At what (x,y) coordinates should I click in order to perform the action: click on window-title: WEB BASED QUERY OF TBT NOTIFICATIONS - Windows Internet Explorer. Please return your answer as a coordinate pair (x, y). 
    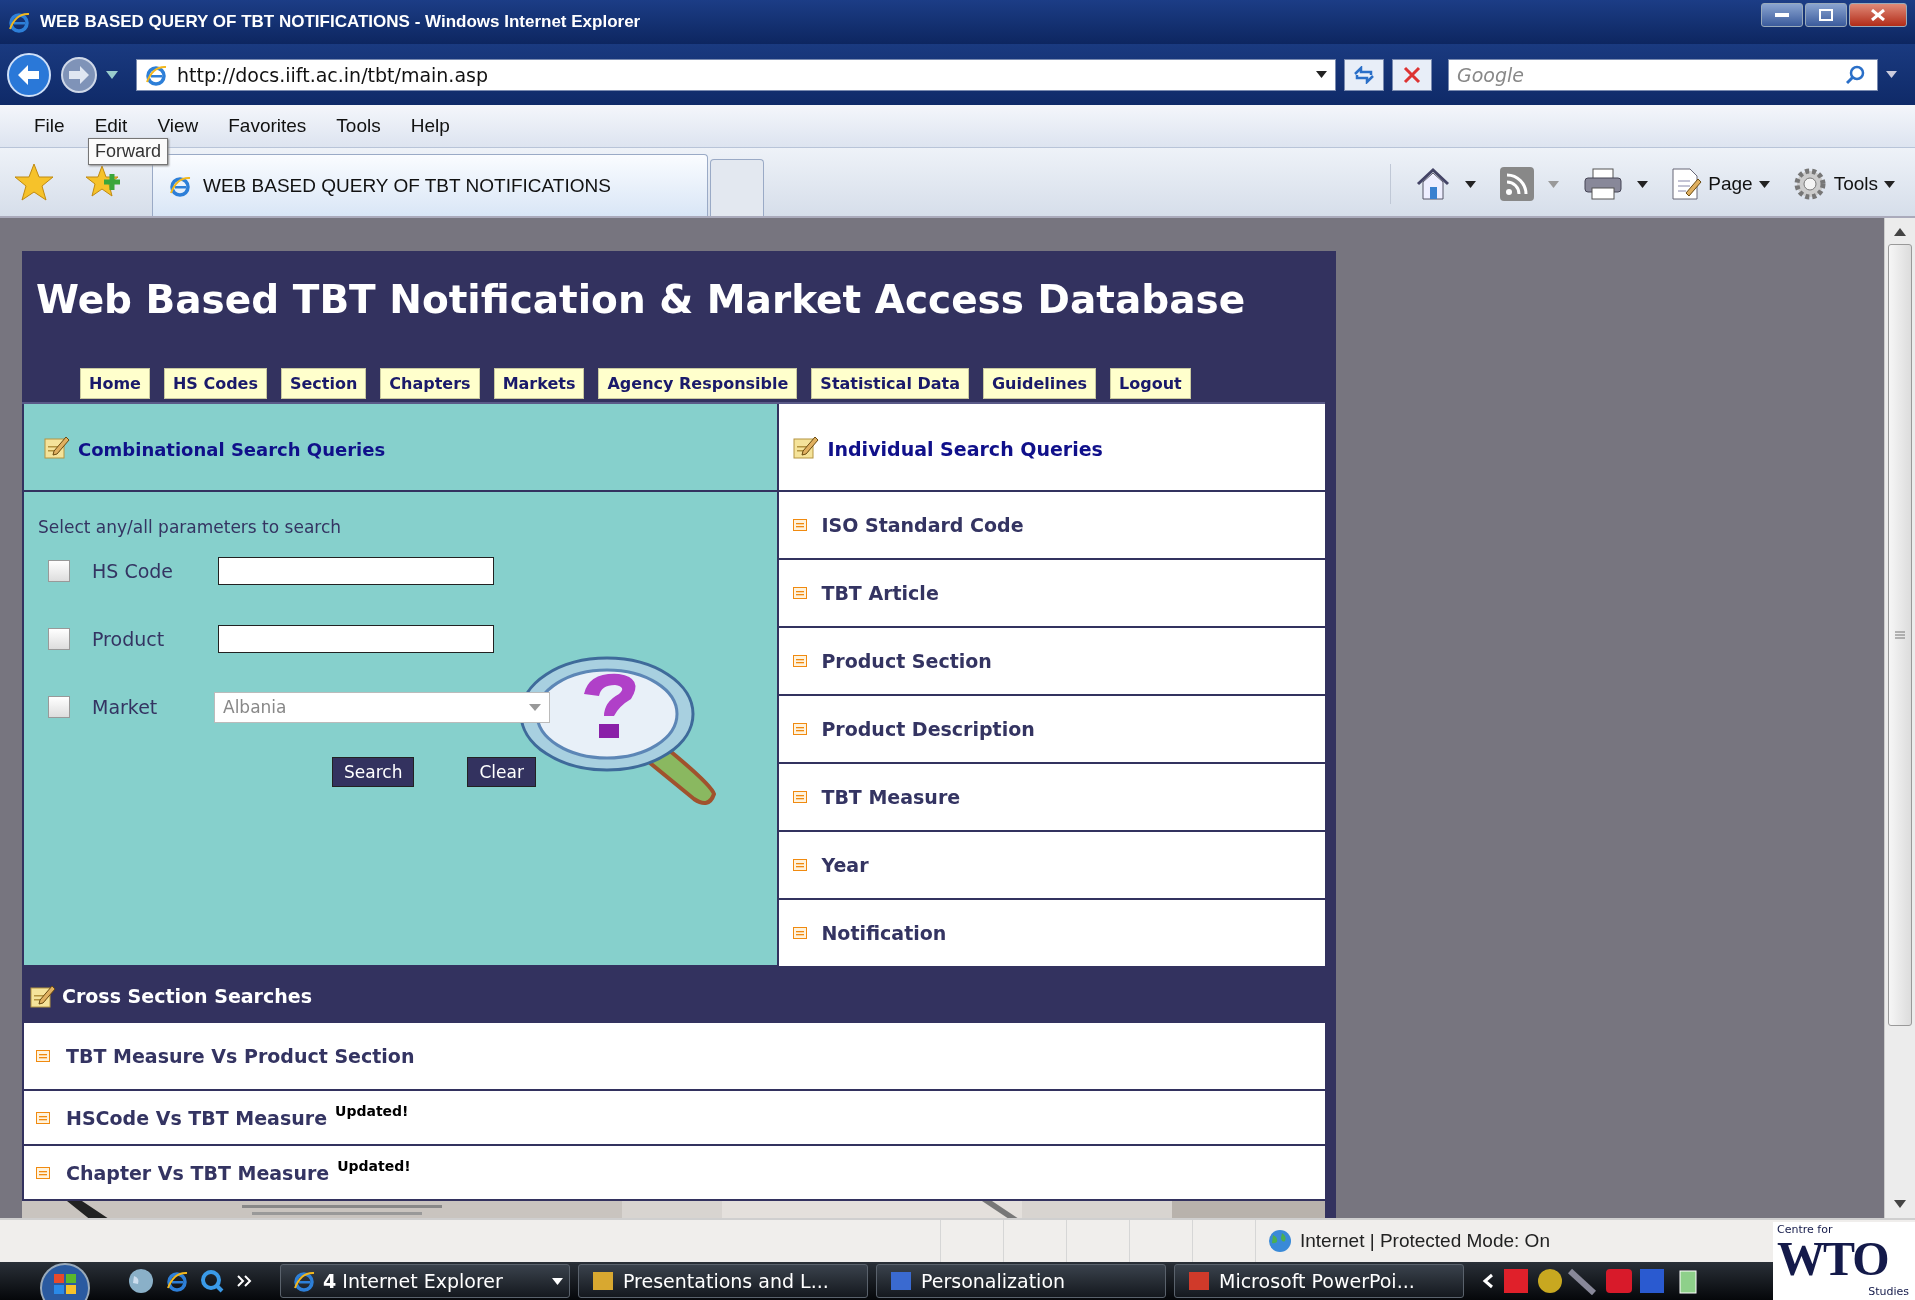
    Looking at the image, I should click on (341, 22).